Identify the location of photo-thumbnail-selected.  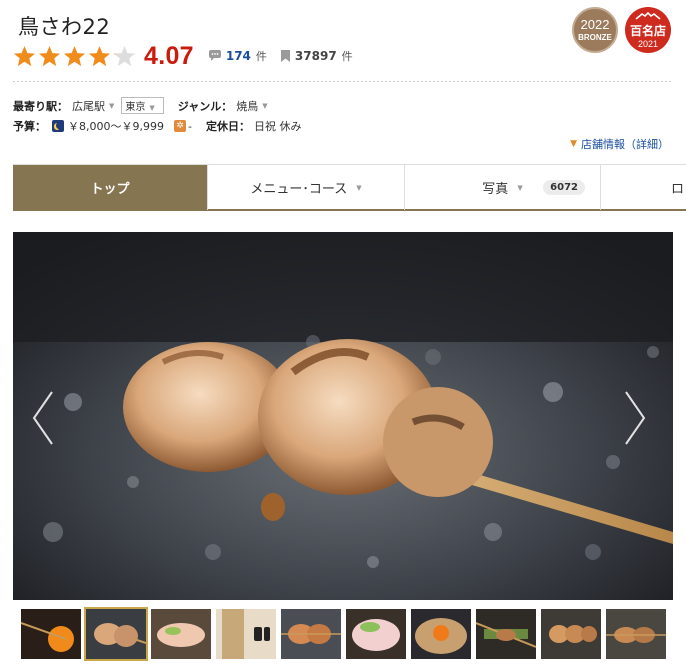
(116, 634).